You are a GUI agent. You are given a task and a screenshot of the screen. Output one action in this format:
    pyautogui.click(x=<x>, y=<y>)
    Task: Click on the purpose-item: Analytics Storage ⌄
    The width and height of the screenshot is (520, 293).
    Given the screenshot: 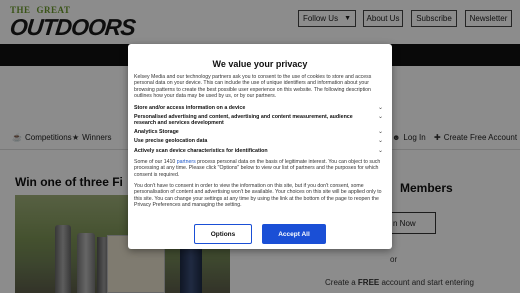 What is the action you would take?
    pyautogui.click(x=260, y=132)
    